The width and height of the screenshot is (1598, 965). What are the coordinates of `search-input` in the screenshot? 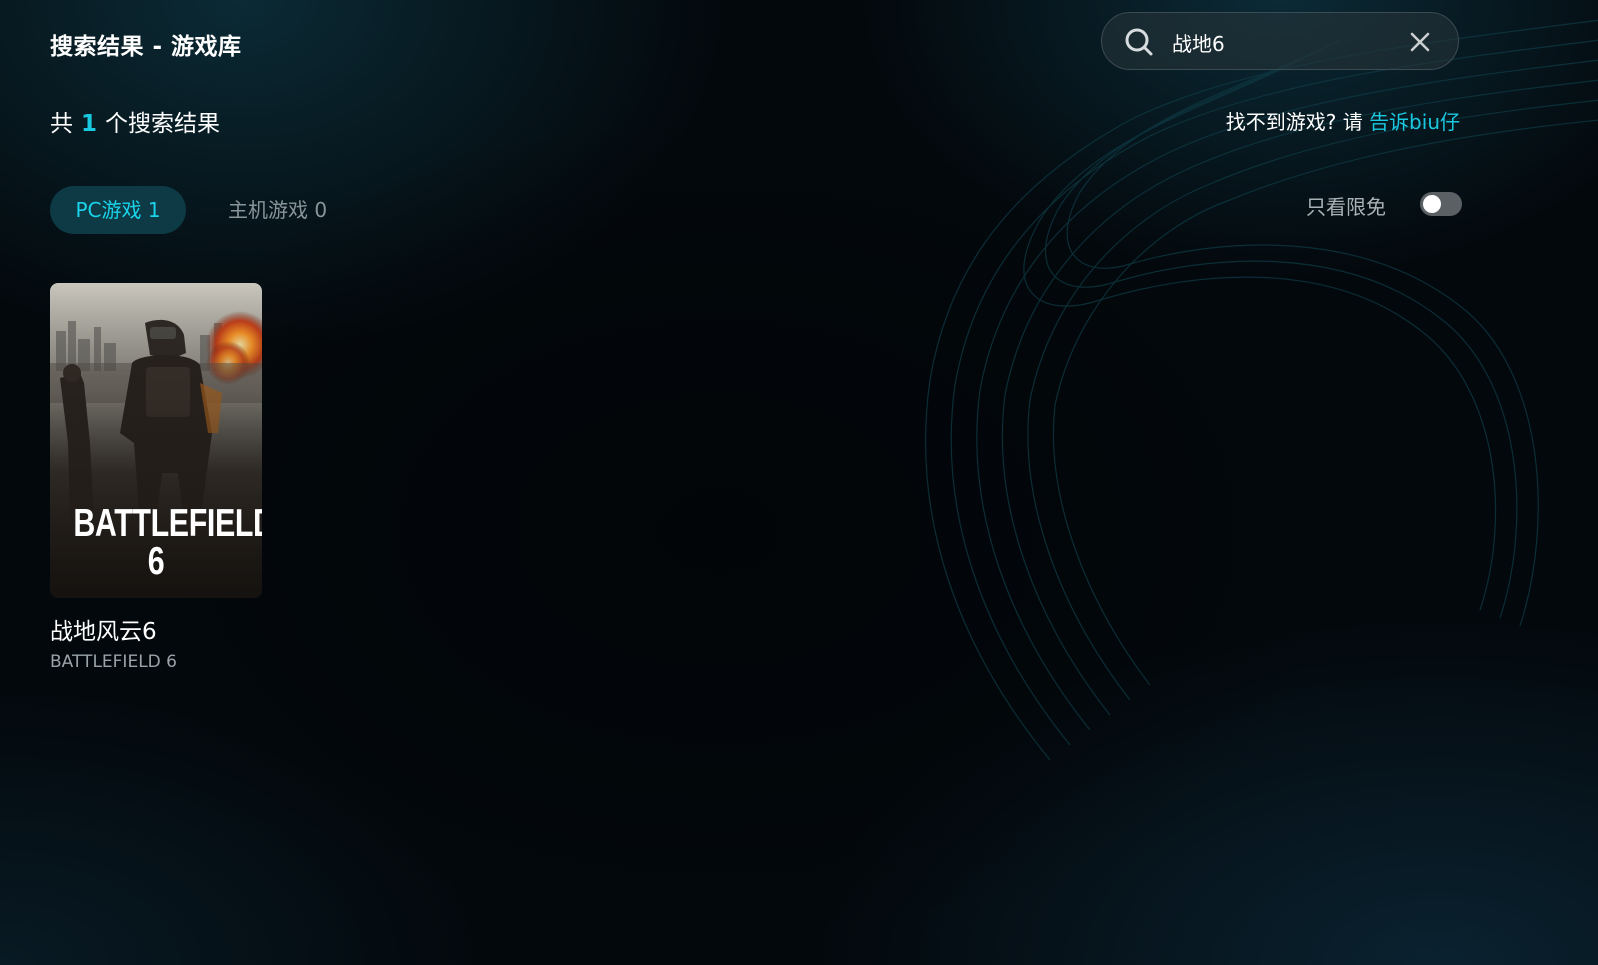 It's located at (1282, 42).